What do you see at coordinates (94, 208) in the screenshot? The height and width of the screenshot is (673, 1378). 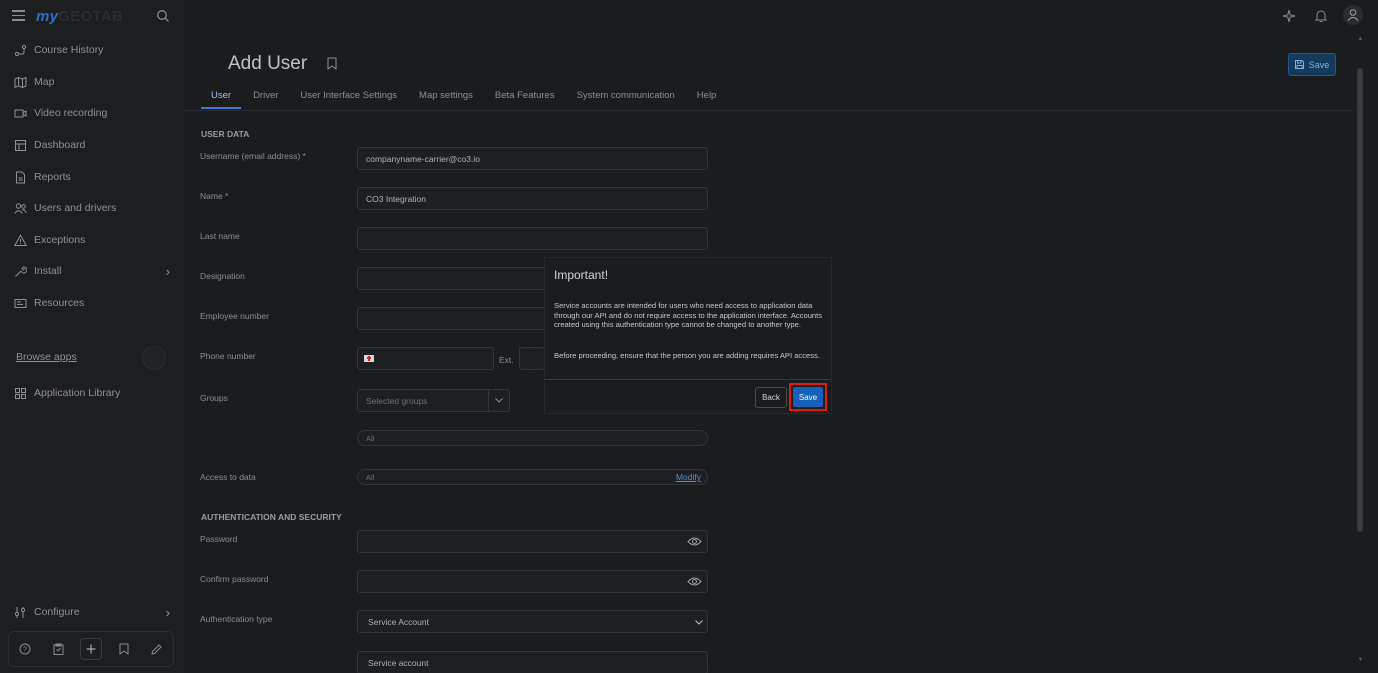 I see `sidebar-item-users-and-drivers: Users and drivers` at bounding box center [94, 208].